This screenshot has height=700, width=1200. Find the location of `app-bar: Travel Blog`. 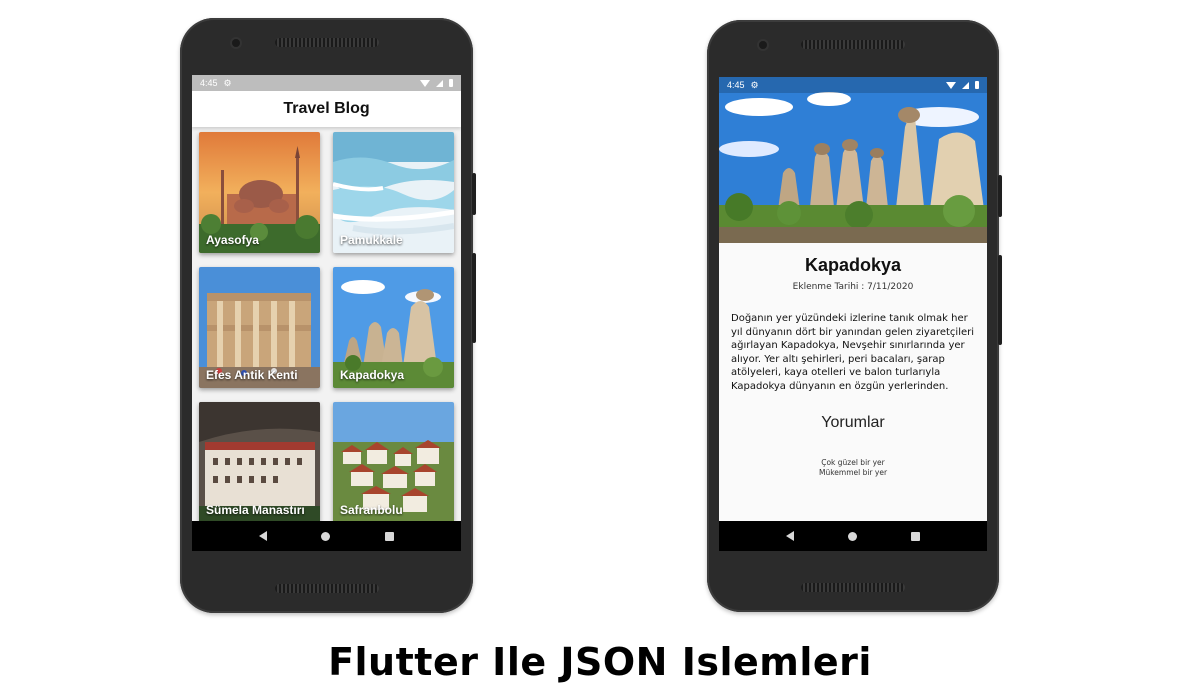

app-bar: Travel Blog is located at coordinates (326, 109).